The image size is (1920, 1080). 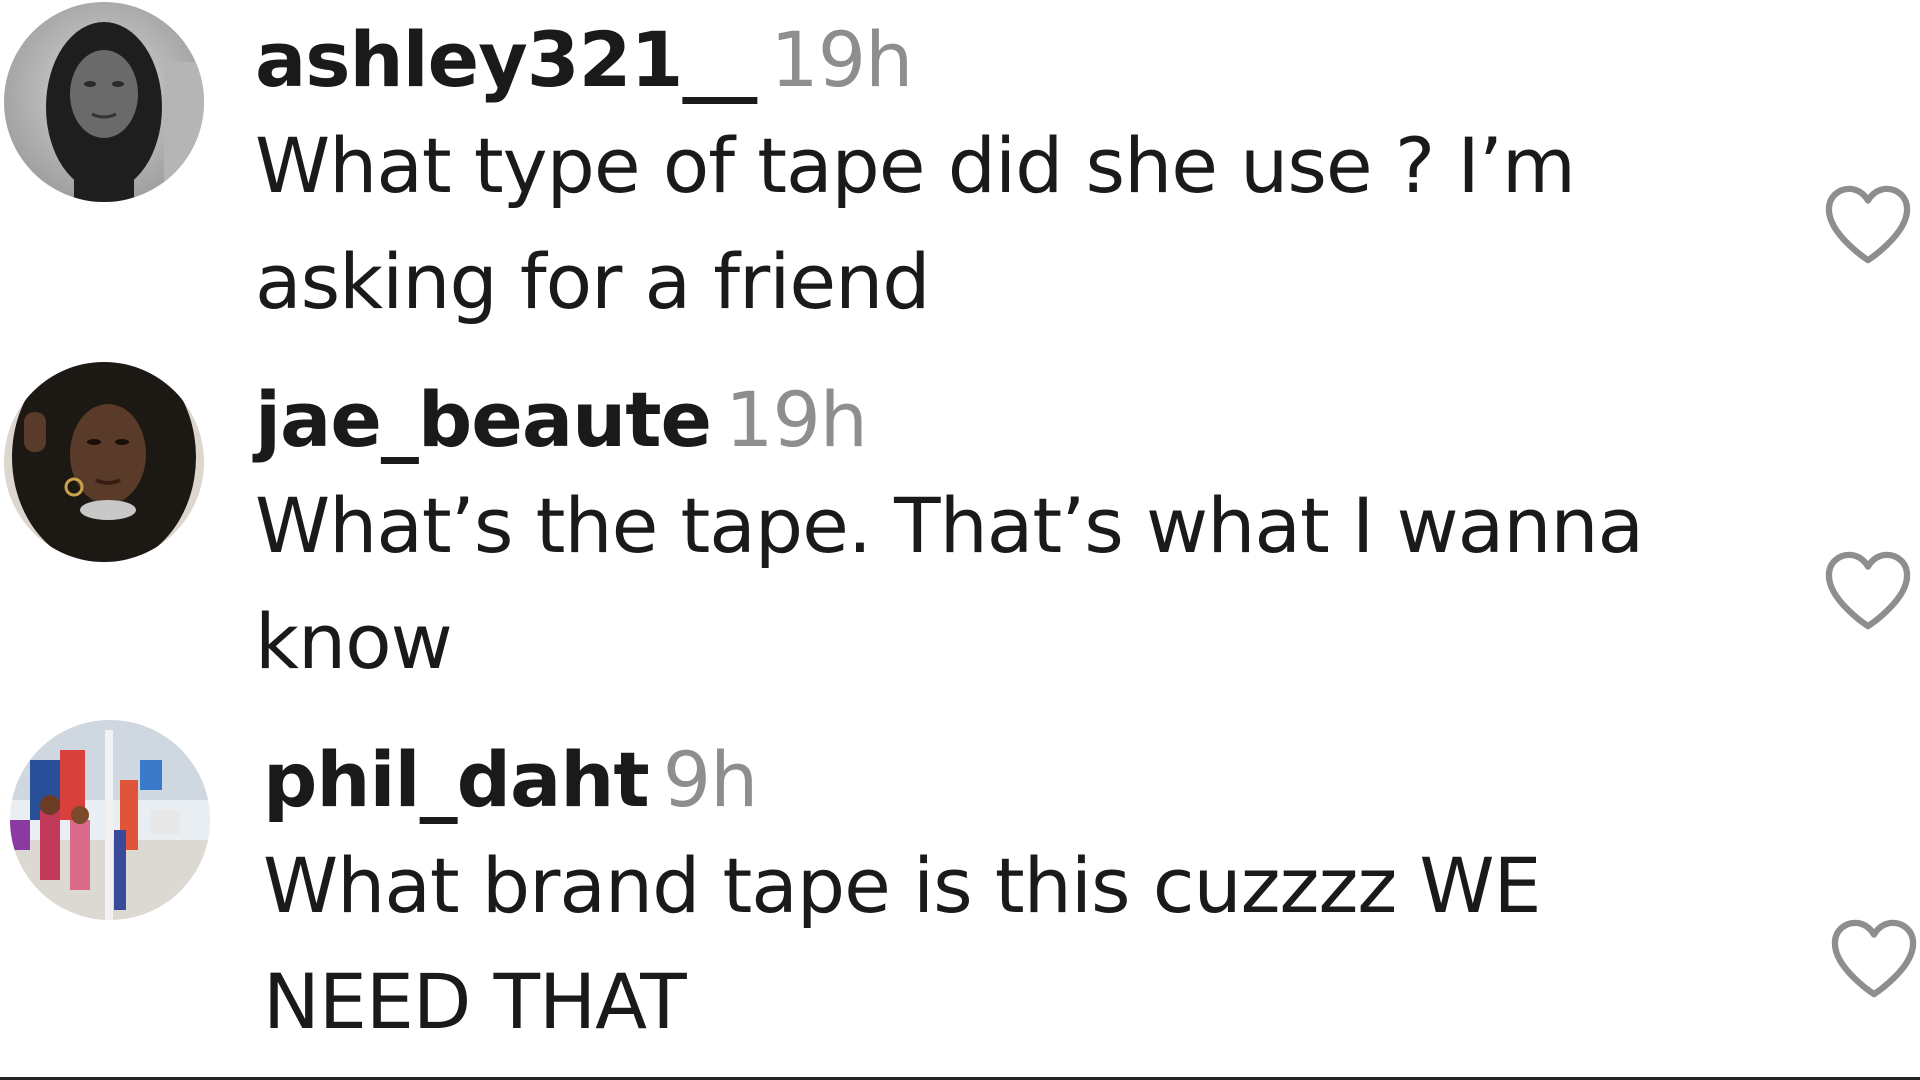 I want to click on comment-meta: phil_daht 9h, so click(x=1003, y=780).